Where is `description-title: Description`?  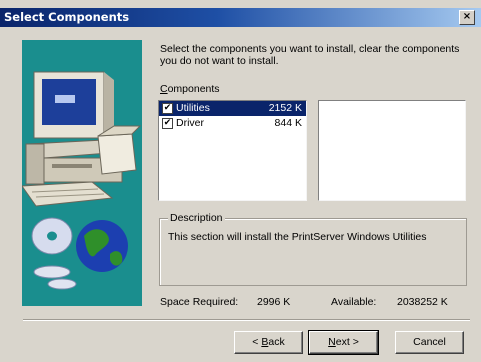 description-title: Description is located at coordinates (196, 218).